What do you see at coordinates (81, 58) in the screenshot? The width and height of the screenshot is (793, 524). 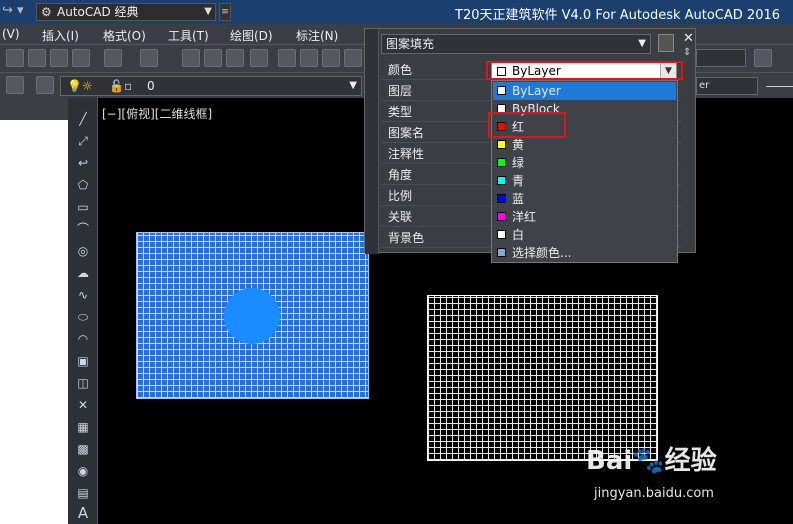 I see `match-icon` at bounding box center [81, 58].